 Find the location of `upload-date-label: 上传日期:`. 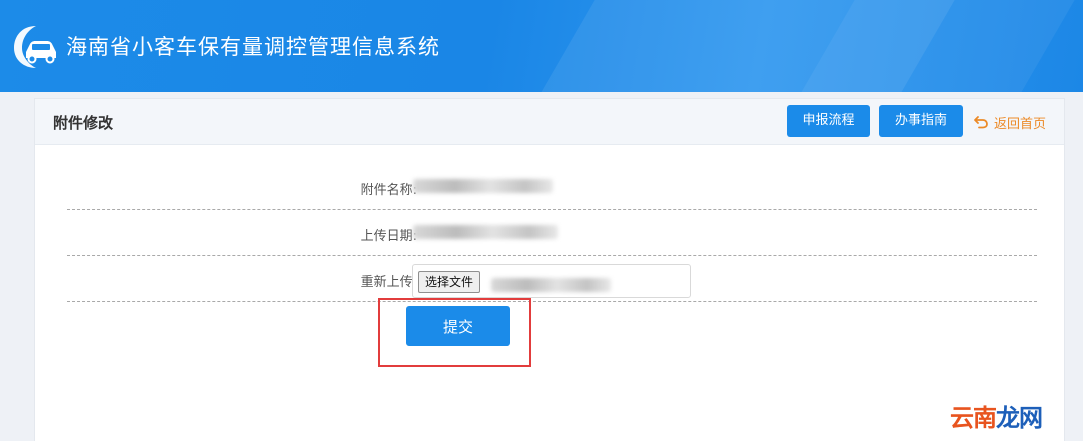

upload-date-label: 上传日期: is located at coordinates (388, 236).